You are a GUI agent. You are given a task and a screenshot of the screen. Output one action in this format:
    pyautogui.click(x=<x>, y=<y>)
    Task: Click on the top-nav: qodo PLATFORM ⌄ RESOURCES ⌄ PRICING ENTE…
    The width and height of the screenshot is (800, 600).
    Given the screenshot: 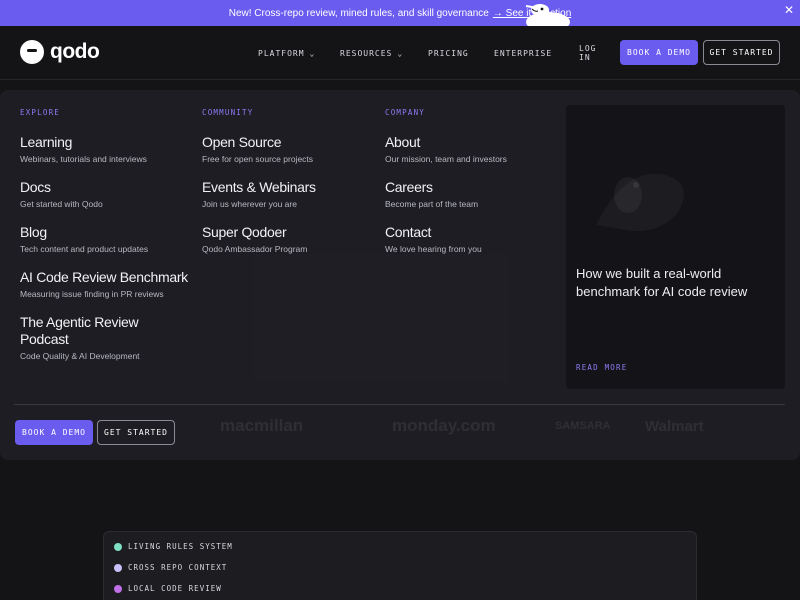 What is the action you would take?
    pyautogui.click(x=400, y=53)
    